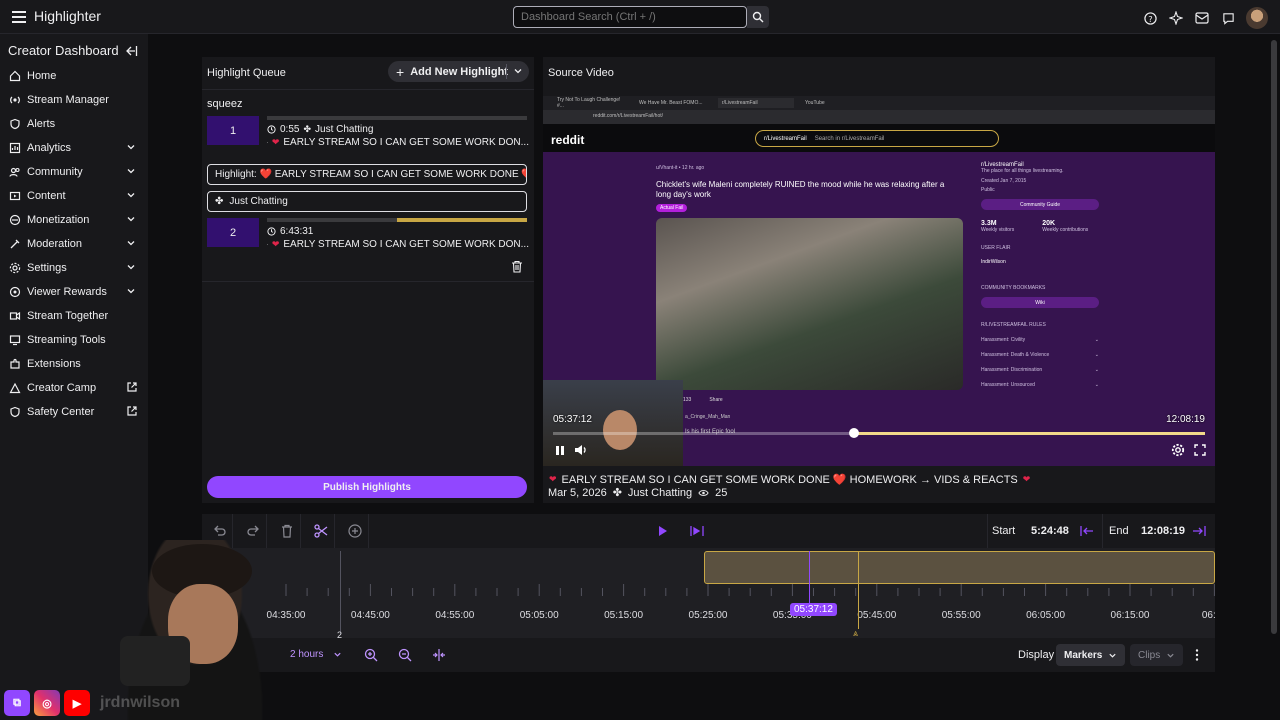 This screenshot has width=1280, height=720. I want to click on publish-highlights-button: Publish Highlights, so click(367, 487).